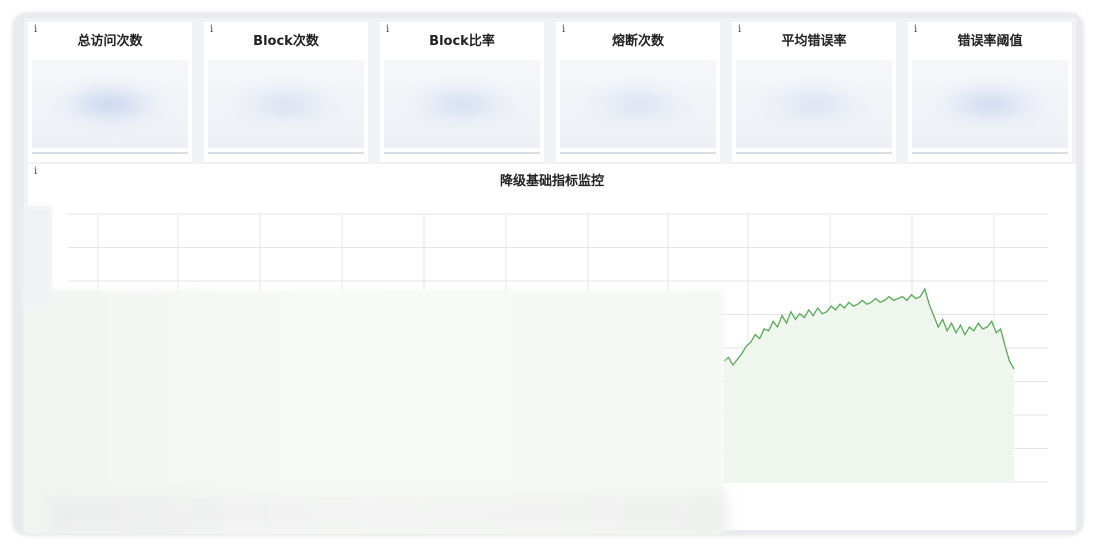  Describe the element at coordinates (869, 385) in the screenshot. I see `series-area-fill` at that location.